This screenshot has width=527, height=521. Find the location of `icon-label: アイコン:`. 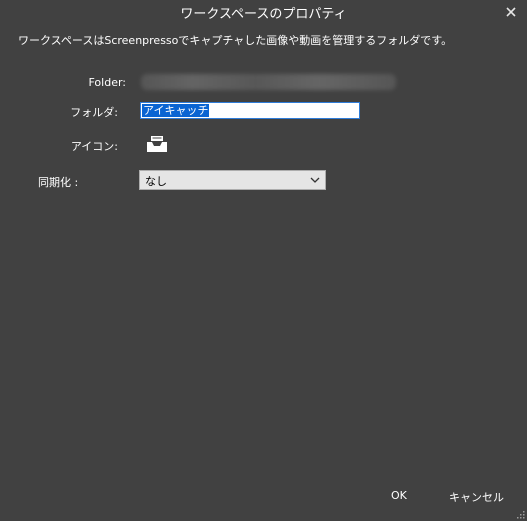

icon-label: アイコン: is located at coordinates (94, 146).